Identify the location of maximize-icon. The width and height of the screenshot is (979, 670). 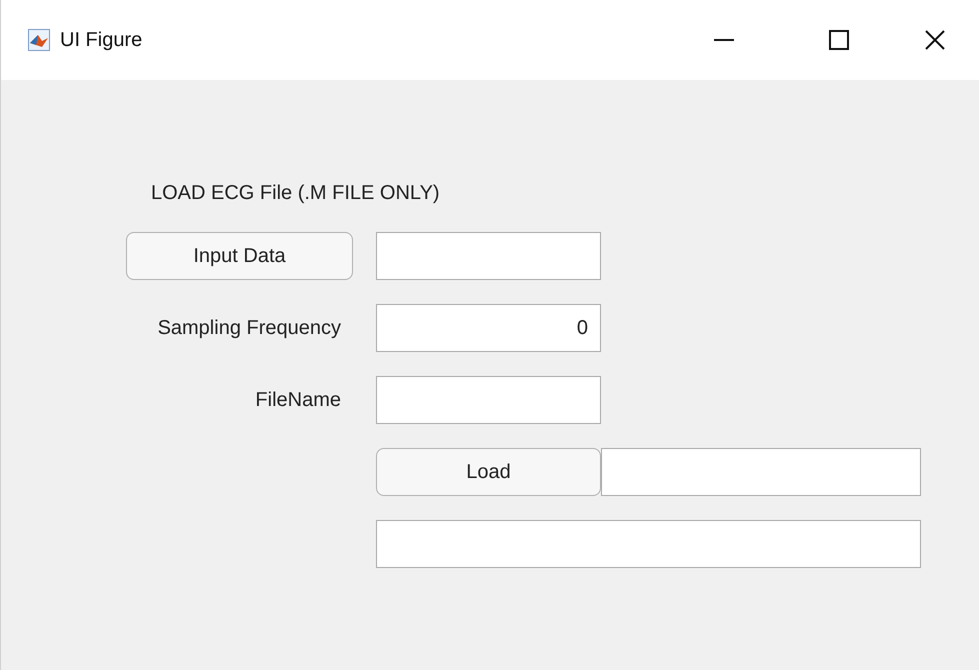
(839, 40).